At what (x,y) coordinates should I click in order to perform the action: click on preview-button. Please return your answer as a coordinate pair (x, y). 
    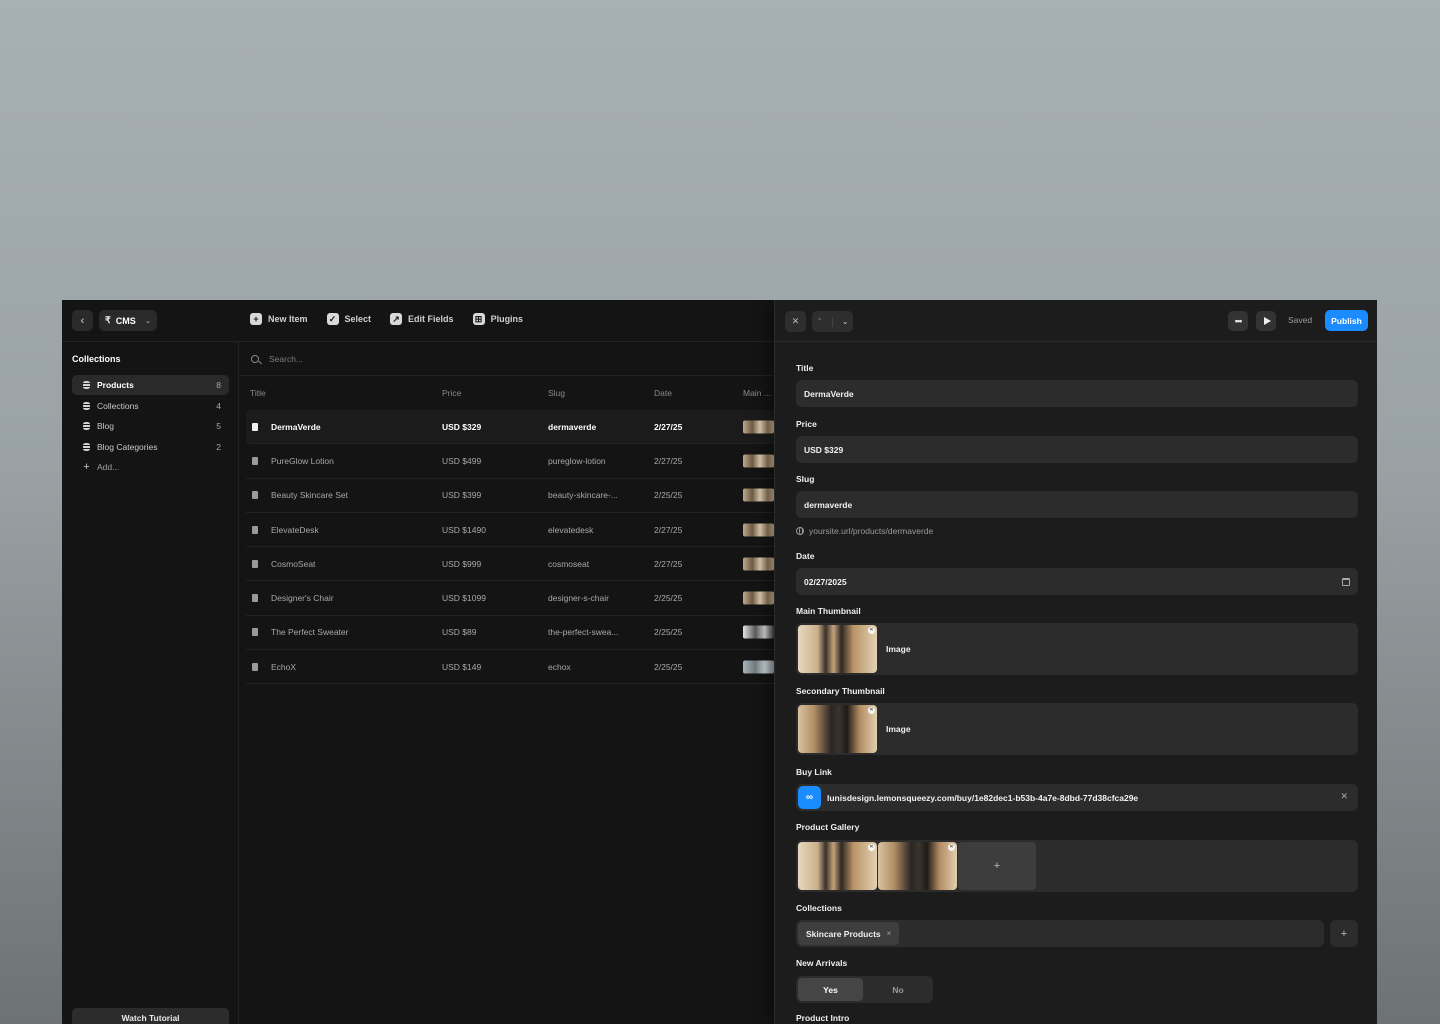
    Looking at the image, I should click on (1266, 321).